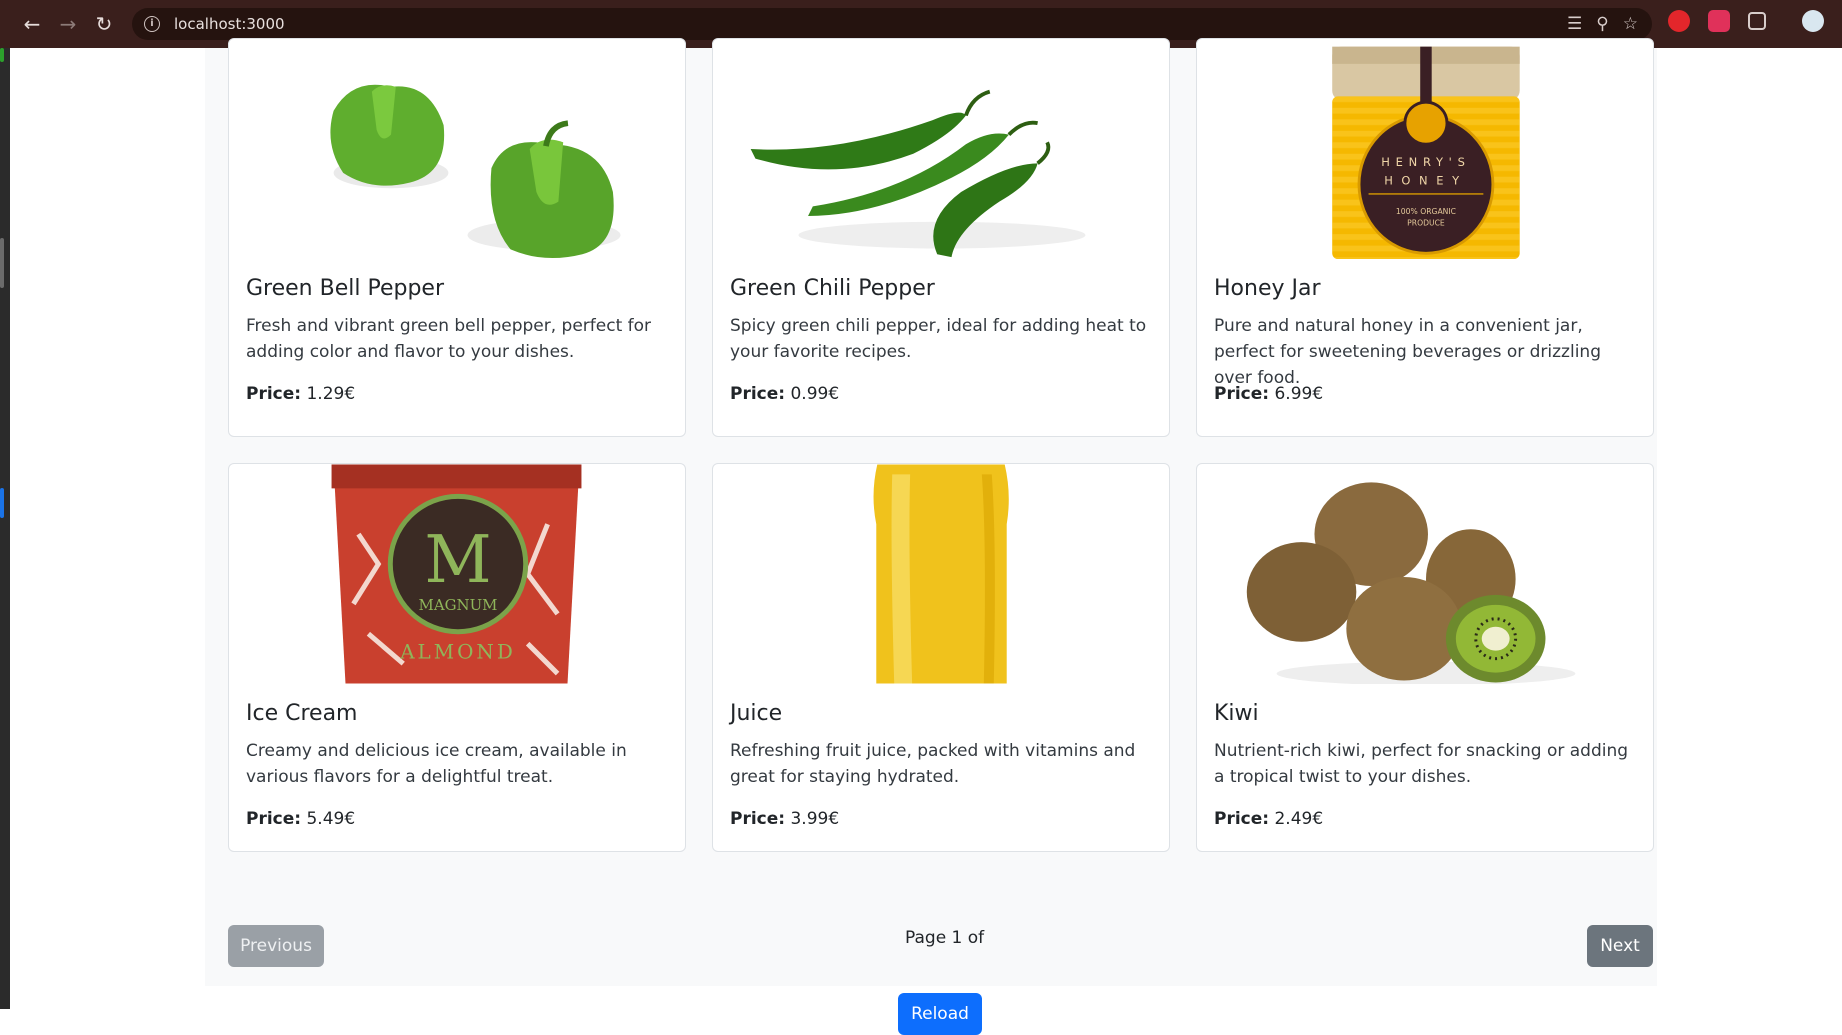 The height and width of the screenshot is (1035, 1842). Describe the element at coordinates (32, 24) in the screenshot. I see `back-arrow-icon: ←` at that location.